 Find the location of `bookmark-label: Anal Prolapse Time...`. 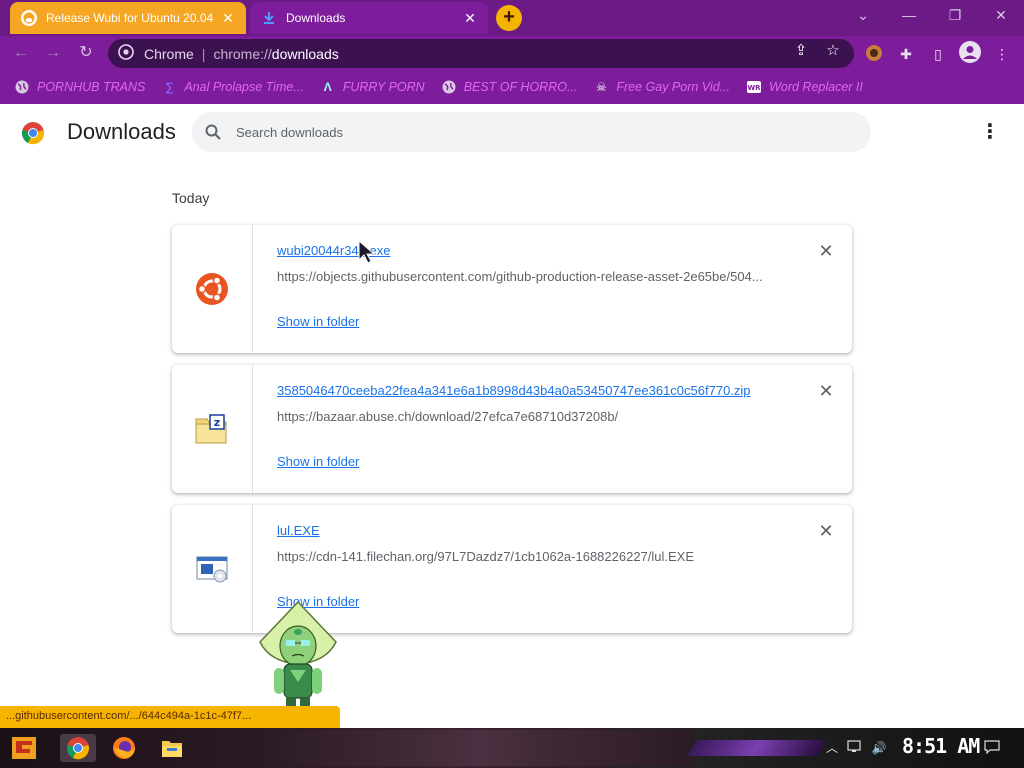

bookmark-label: Anal Prolapse Time... is located at coordinates (244, 87).